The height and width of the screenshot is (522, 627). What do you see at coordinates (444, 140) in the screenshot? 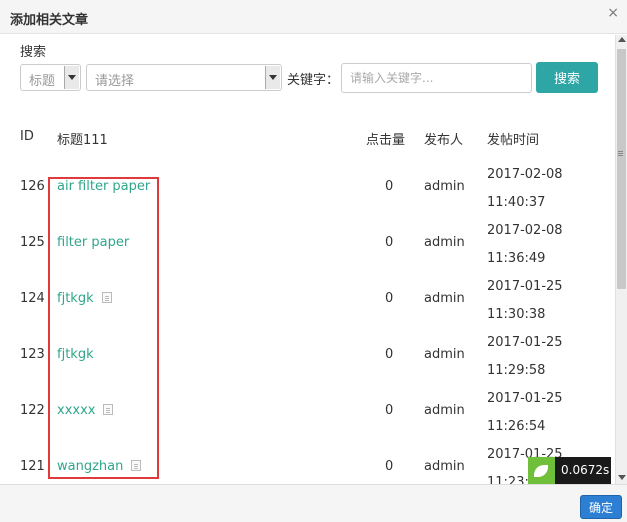
I see `header-author: 发布人` at bounding box center [444, 140].